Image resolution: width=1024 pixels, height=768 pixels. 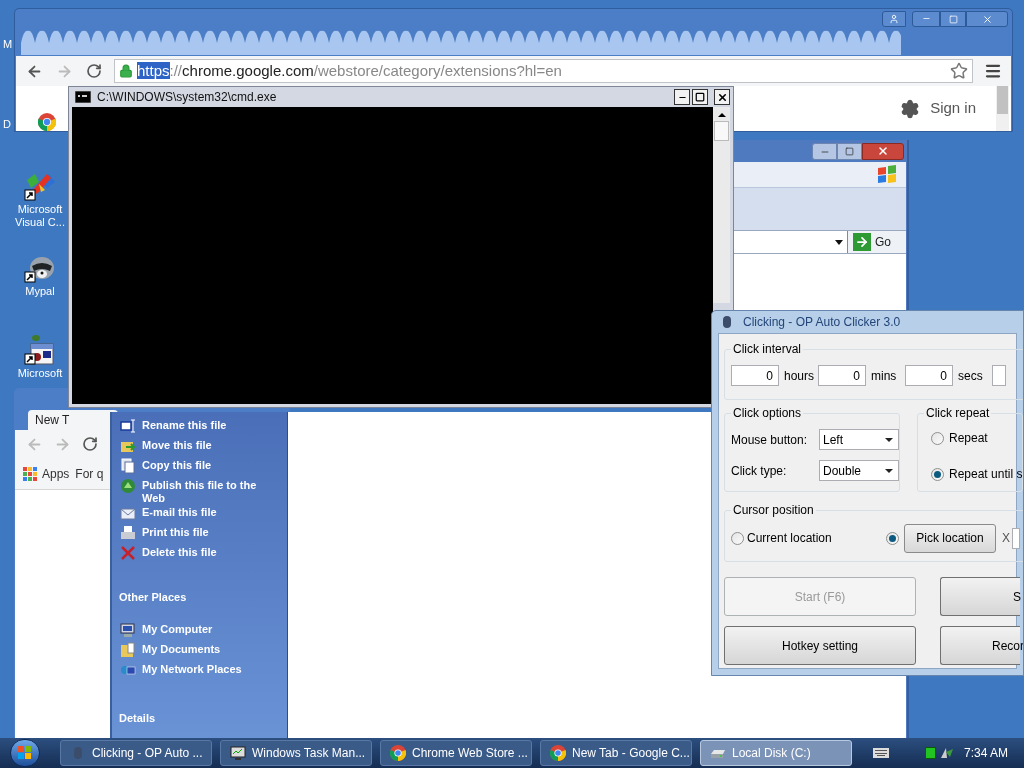 I want to click on scroll-up-icon, so click(x=721, y=115).